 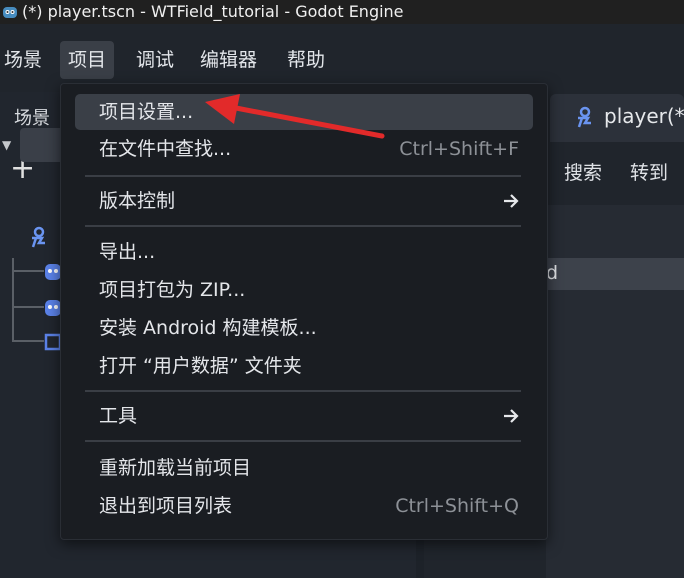 I want to click on script-line-highlight: d, so click(x=615, y=274).